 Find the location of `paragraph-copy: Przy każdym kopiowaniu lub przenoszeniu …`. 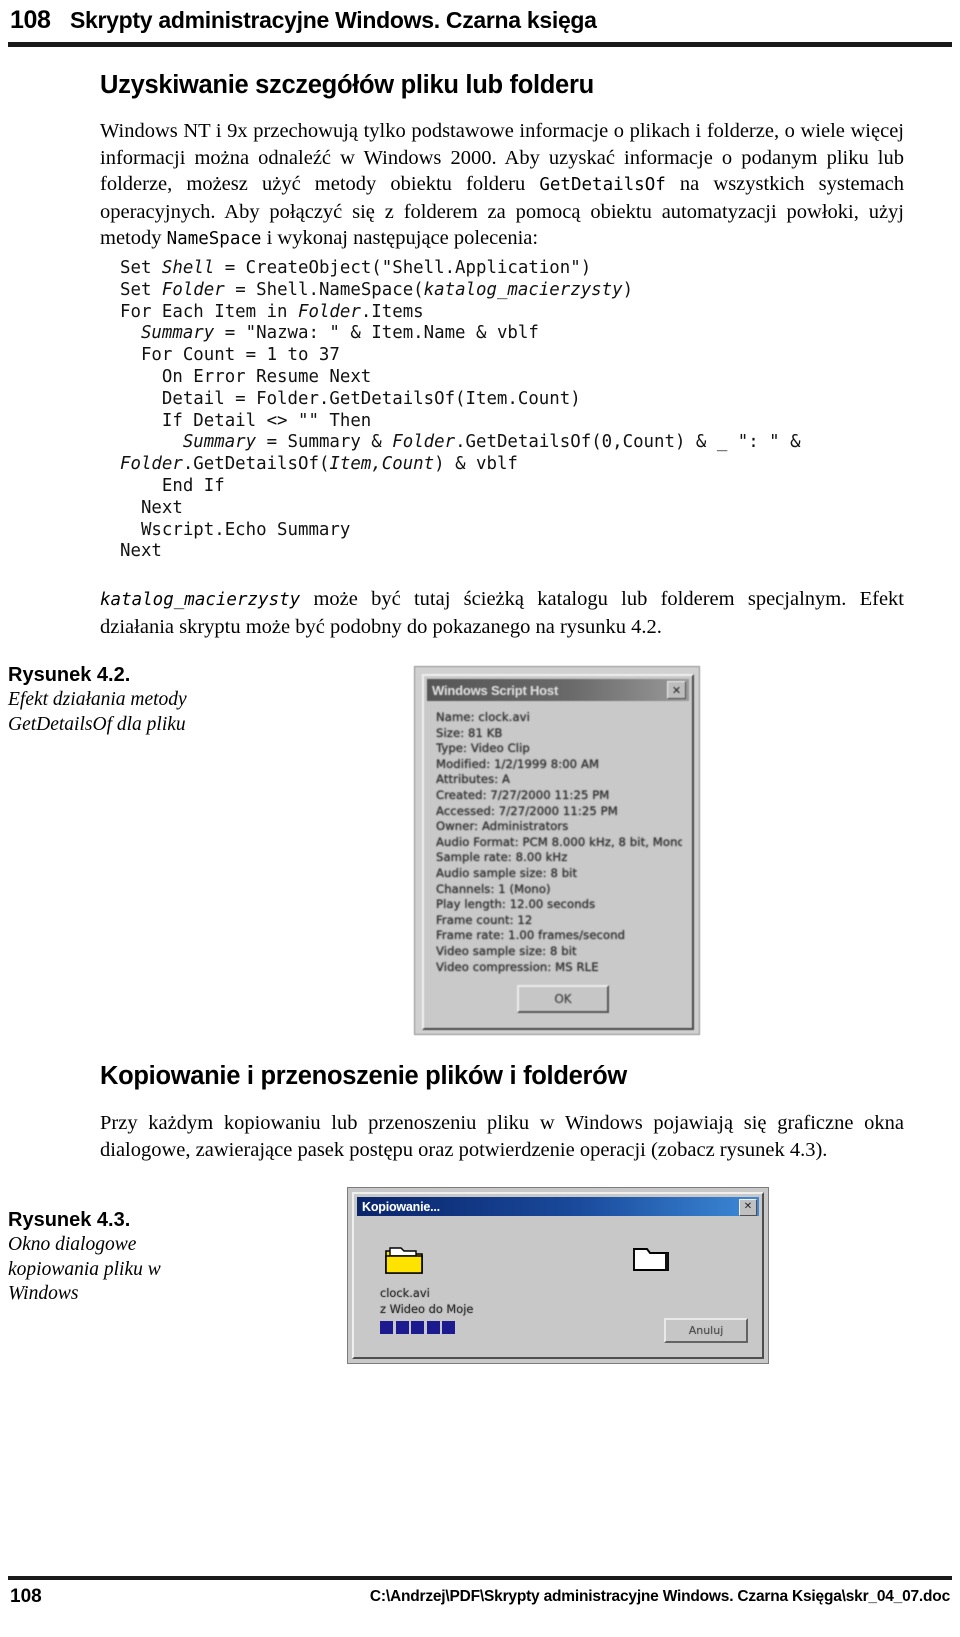

paragraph-copy: Przy każdym kopiowaniu lub przenoszeniu … is located at coordinates (502, 1136).